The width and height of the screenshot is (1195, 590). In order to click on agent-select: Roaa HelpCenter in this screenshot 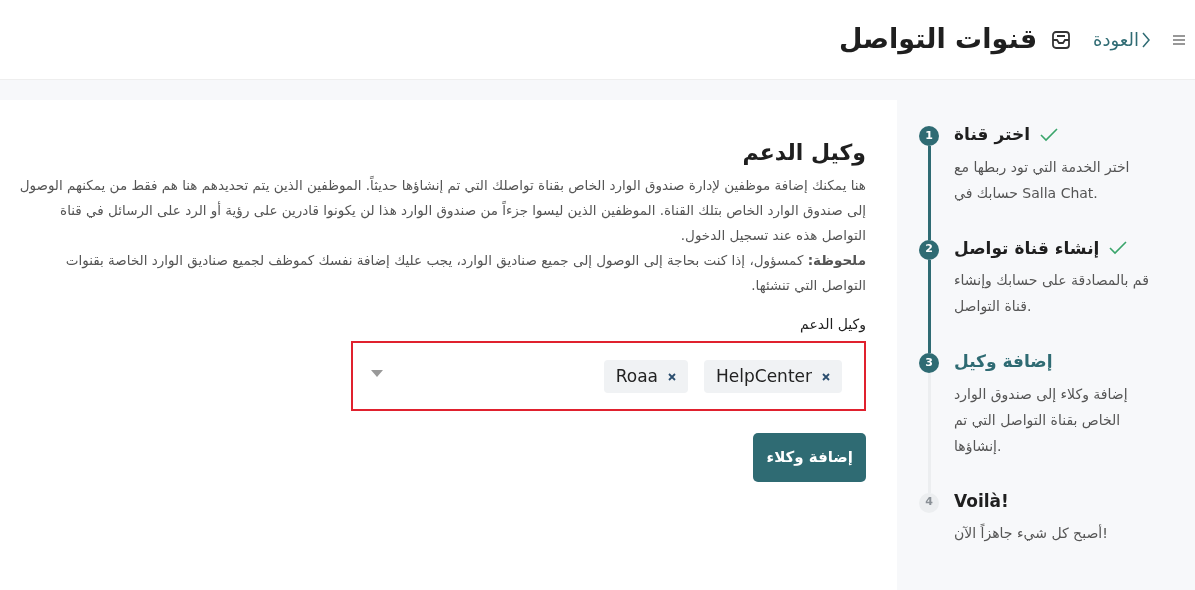, I will do `click(608, 376)`.